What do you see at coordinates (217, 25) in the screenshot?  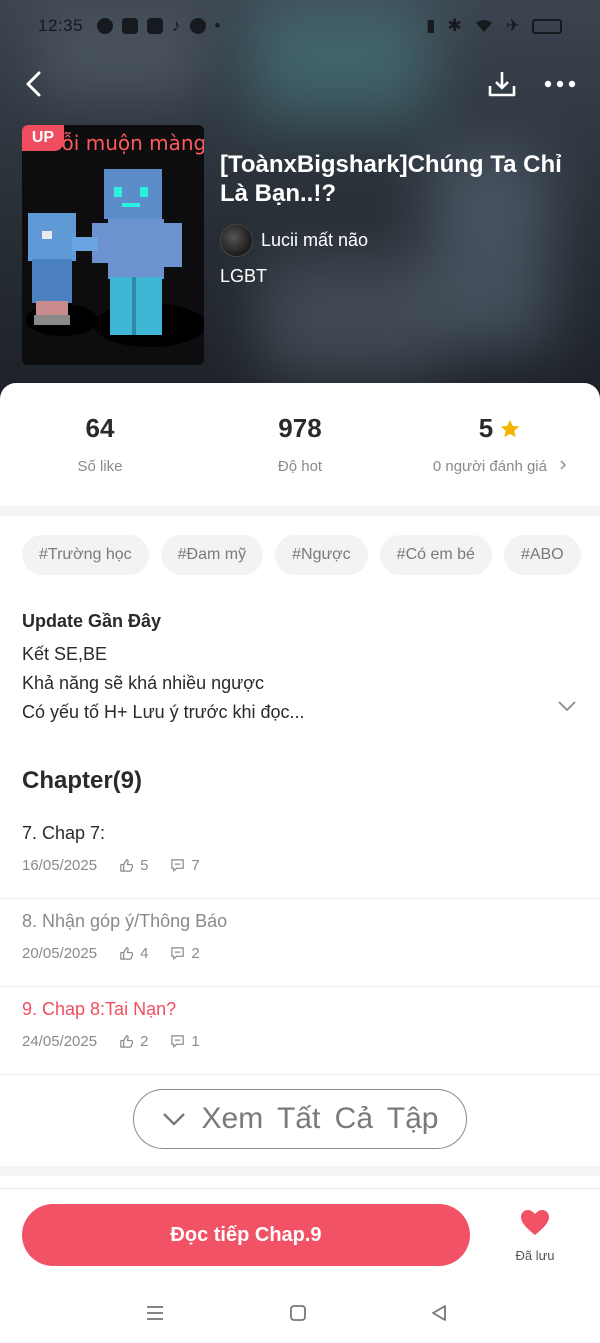 I see `more-notifications-icon: •` at bounding box center [217, 25].